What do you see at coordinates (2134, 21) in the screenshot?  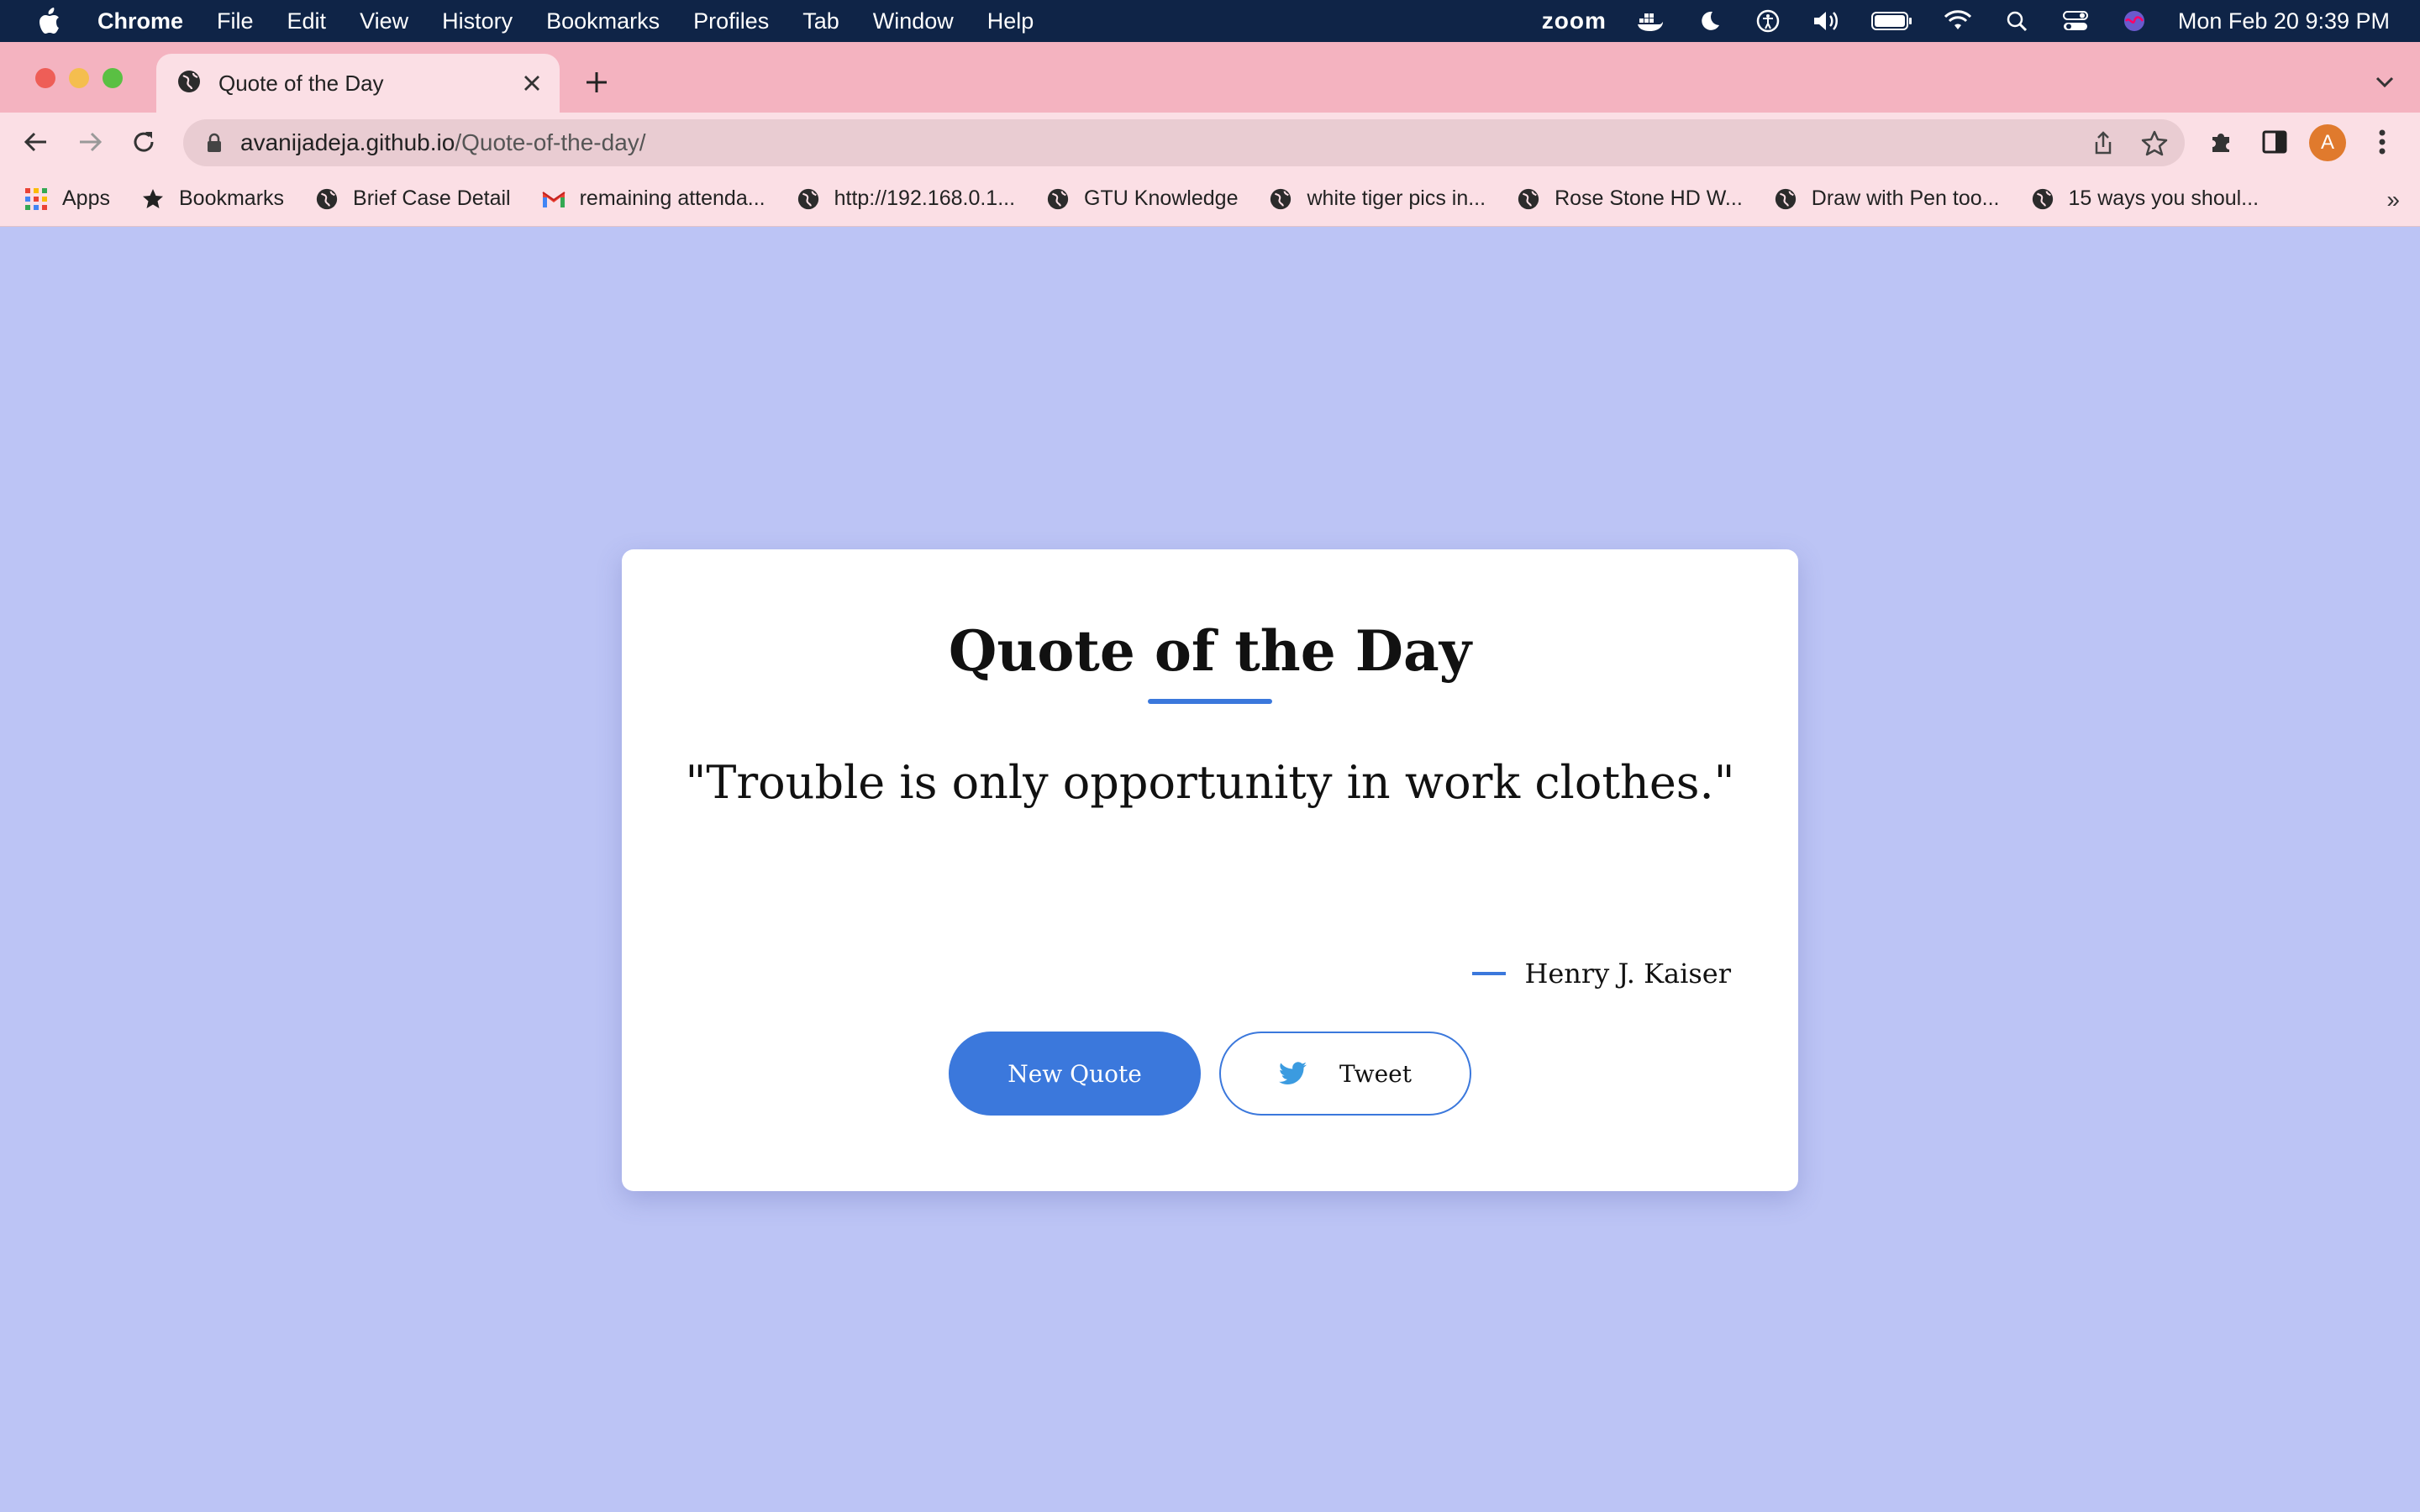 I see `siri-icon` at bounding box center [2134, 21].